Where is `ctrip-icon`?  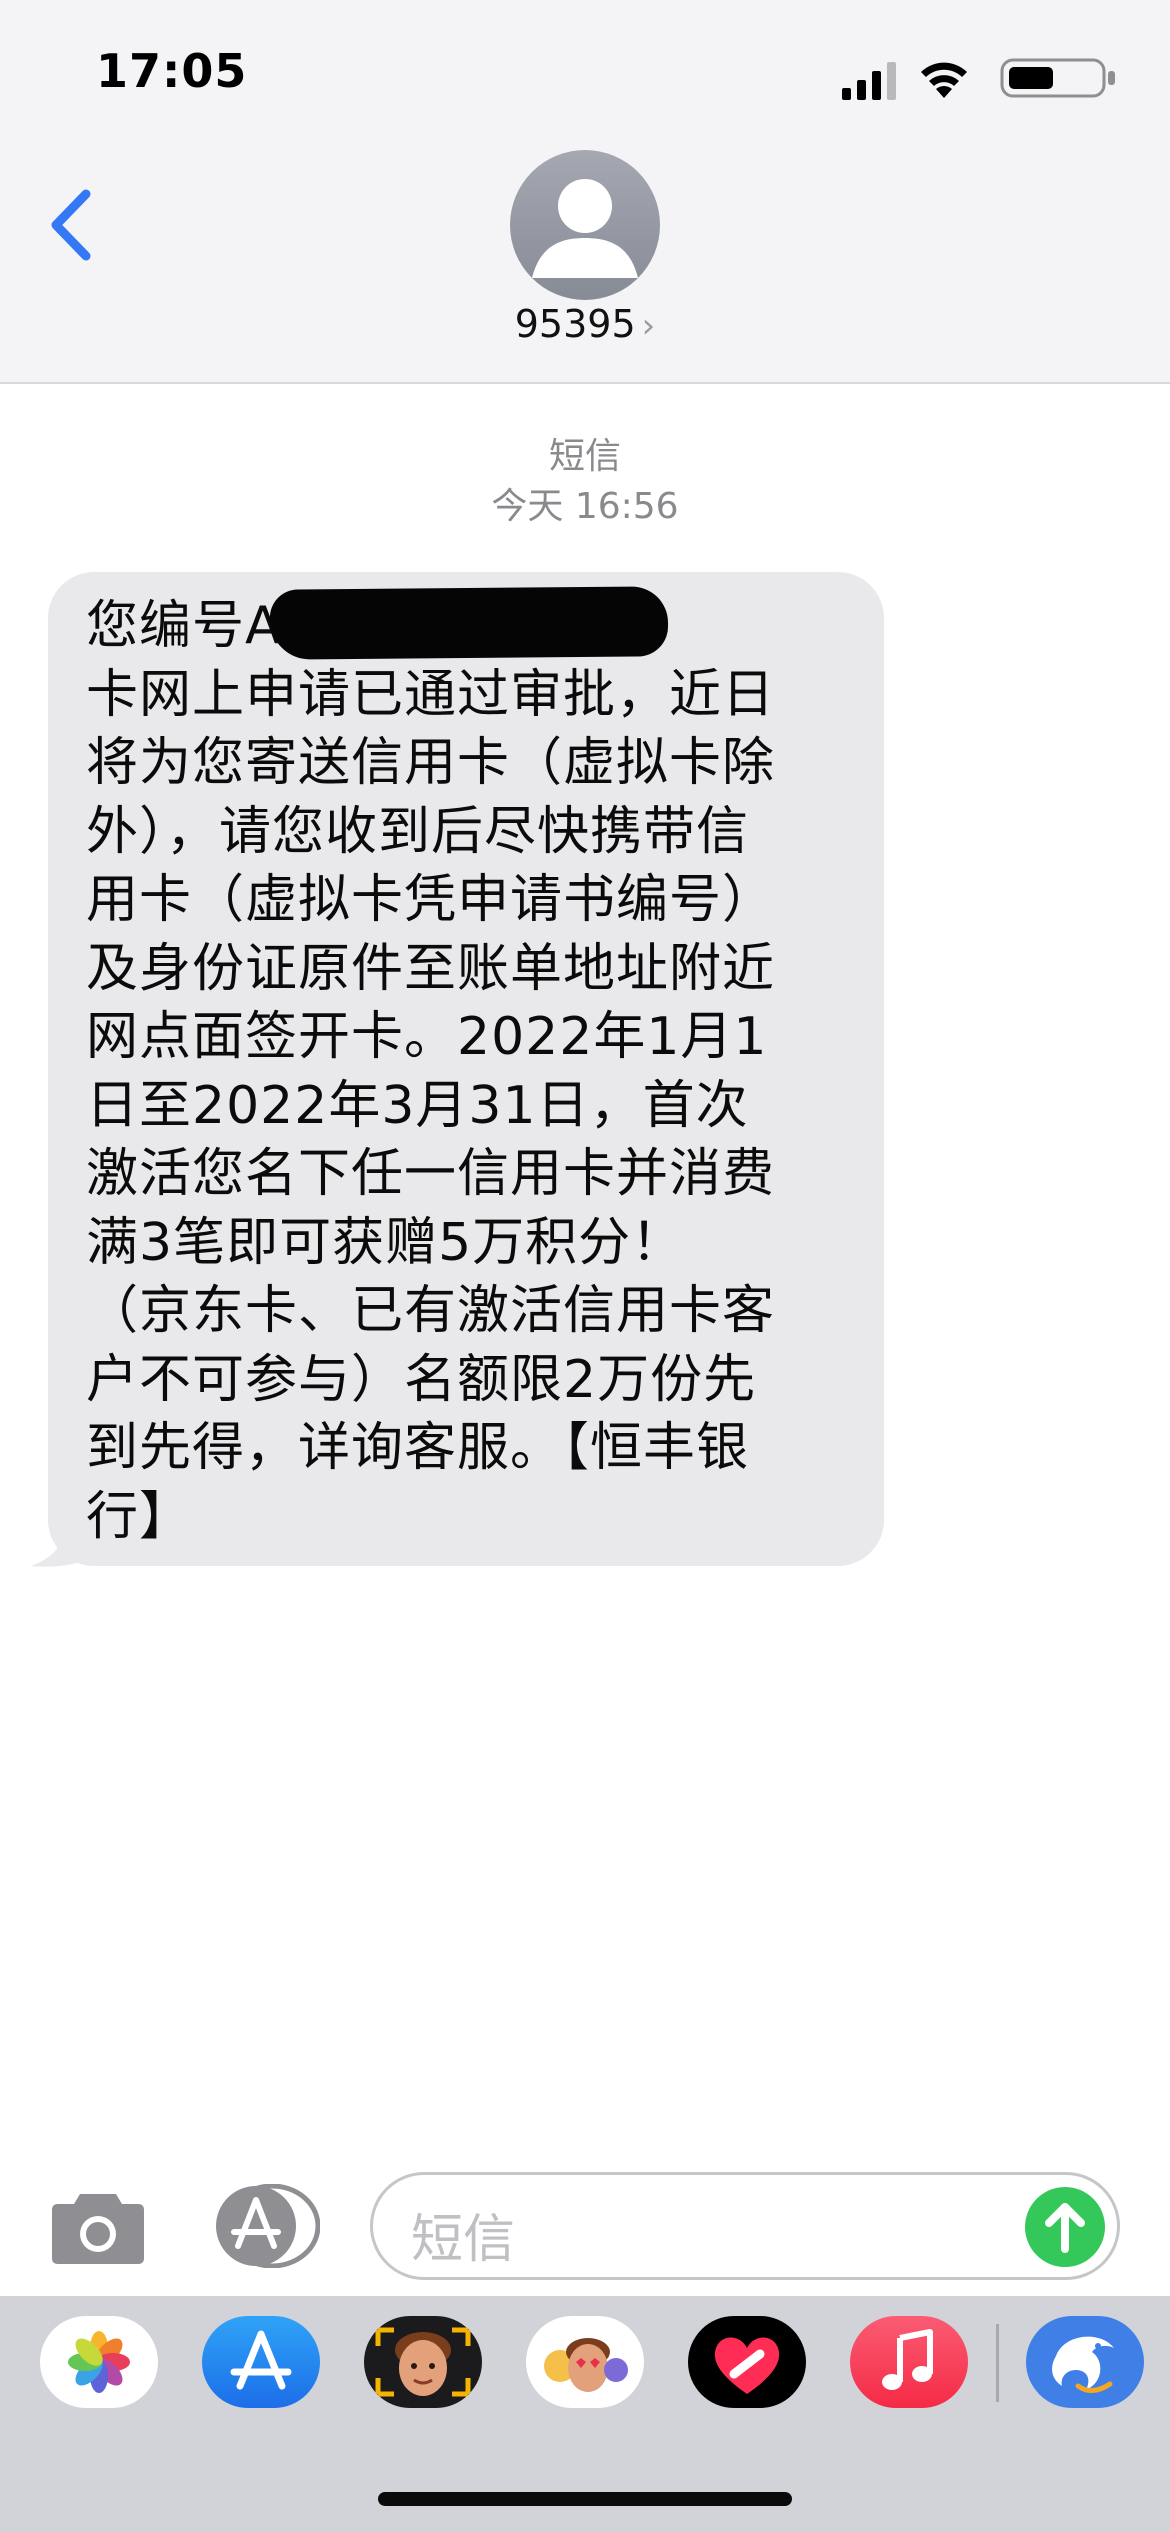
ctrip-icon is located at coordinates (1085, 2362).